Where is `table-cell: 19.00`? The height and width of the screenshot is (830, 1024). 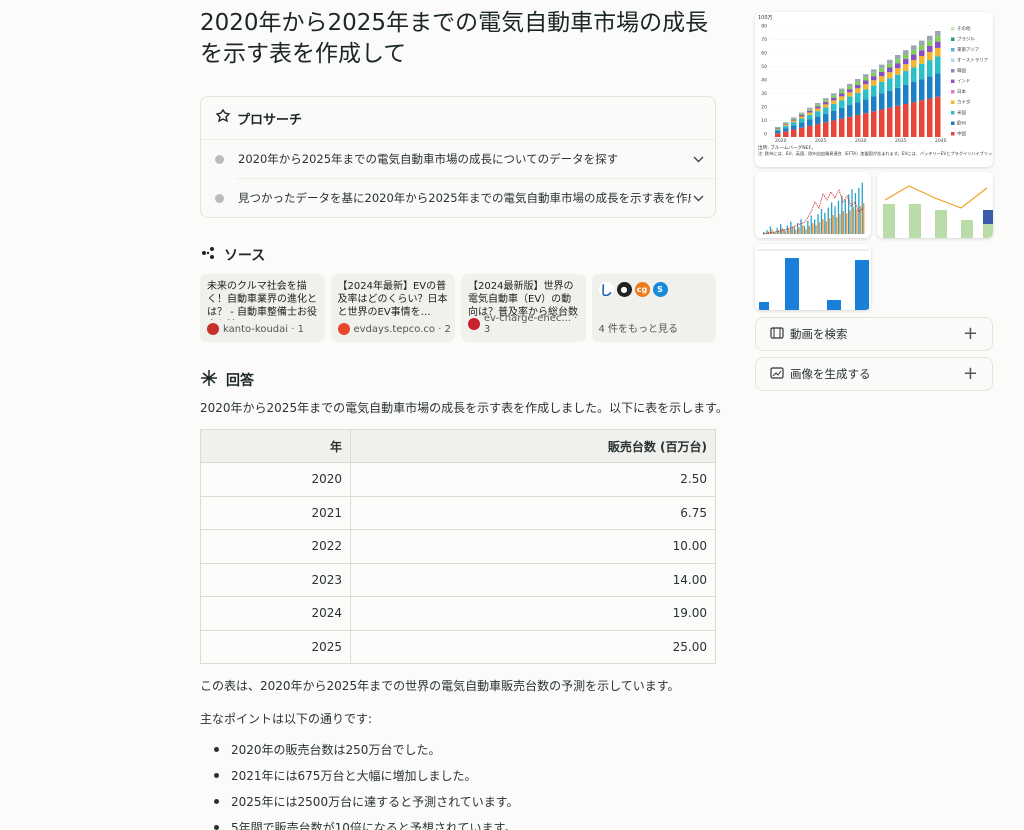 table-cell: 19.00 is located at coordinates (533, 613).